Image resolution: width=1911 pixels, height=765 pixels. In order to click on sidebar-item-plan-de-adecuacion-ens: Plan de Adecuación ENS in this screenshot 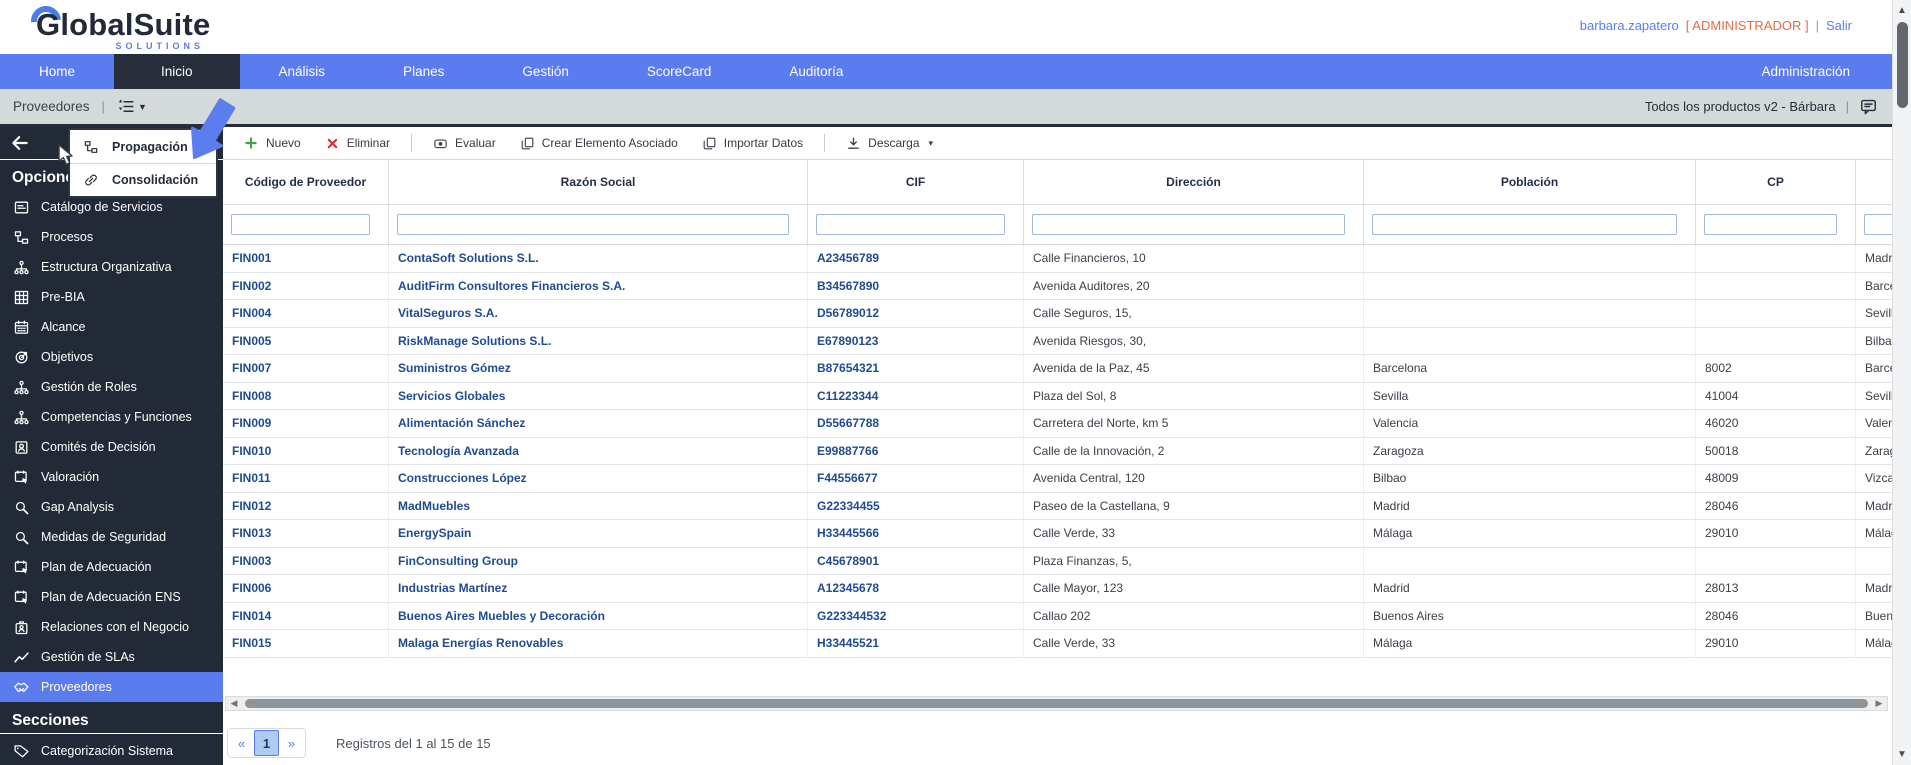, I will do `click(111, 597)`.